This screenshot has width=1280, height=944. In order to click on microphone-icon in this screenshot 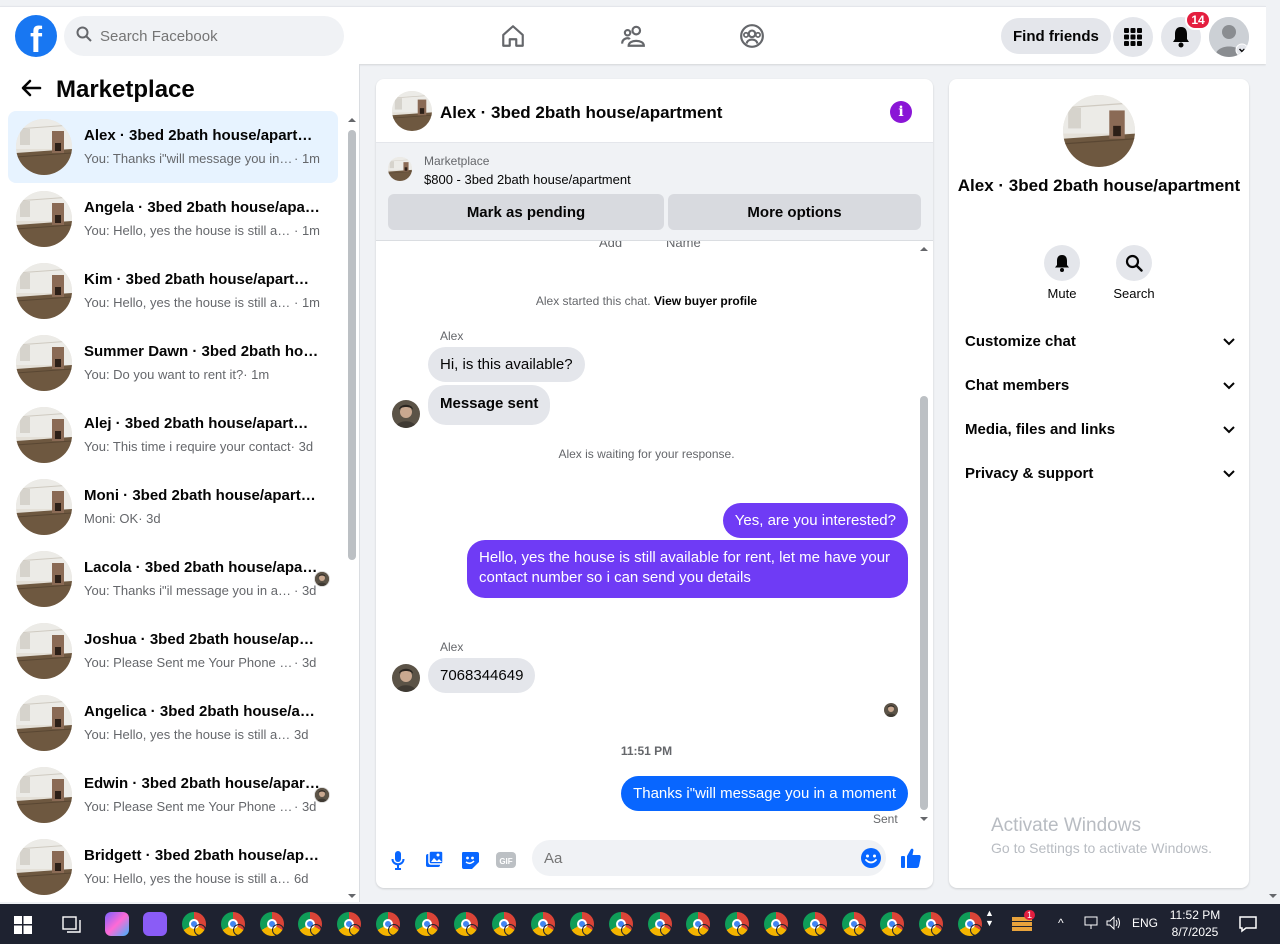, I will do `click(398, 860)`.